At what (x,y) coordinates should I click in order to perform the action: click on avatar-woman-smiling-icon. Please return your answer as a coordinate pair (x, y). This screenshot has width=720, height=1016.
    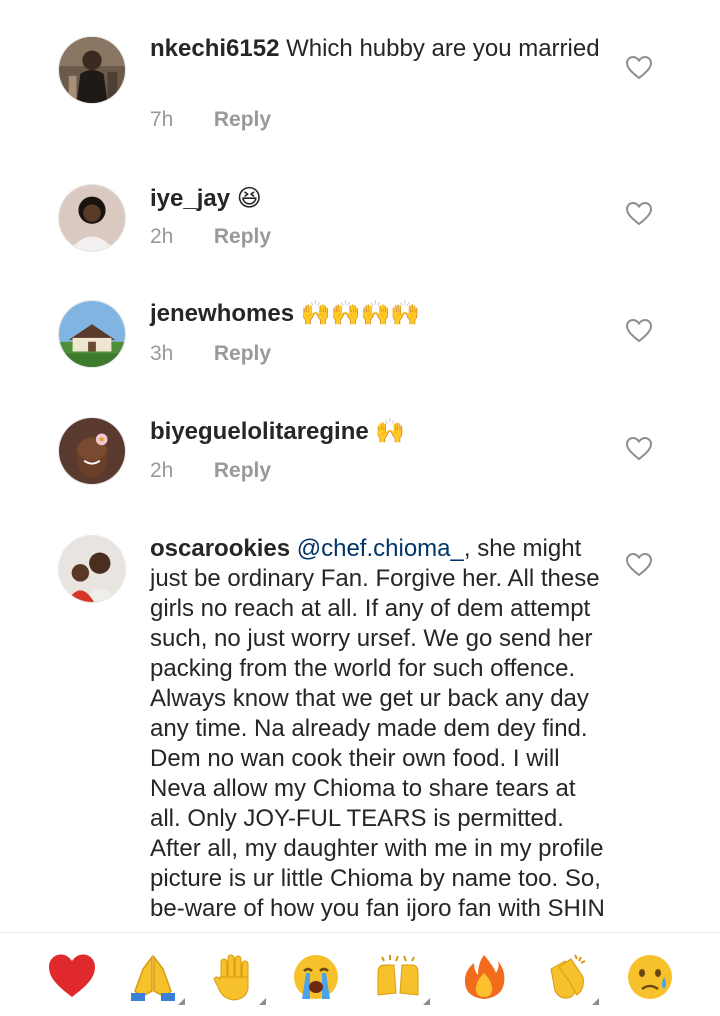
    Looking at the image, I should click on (92, 218).